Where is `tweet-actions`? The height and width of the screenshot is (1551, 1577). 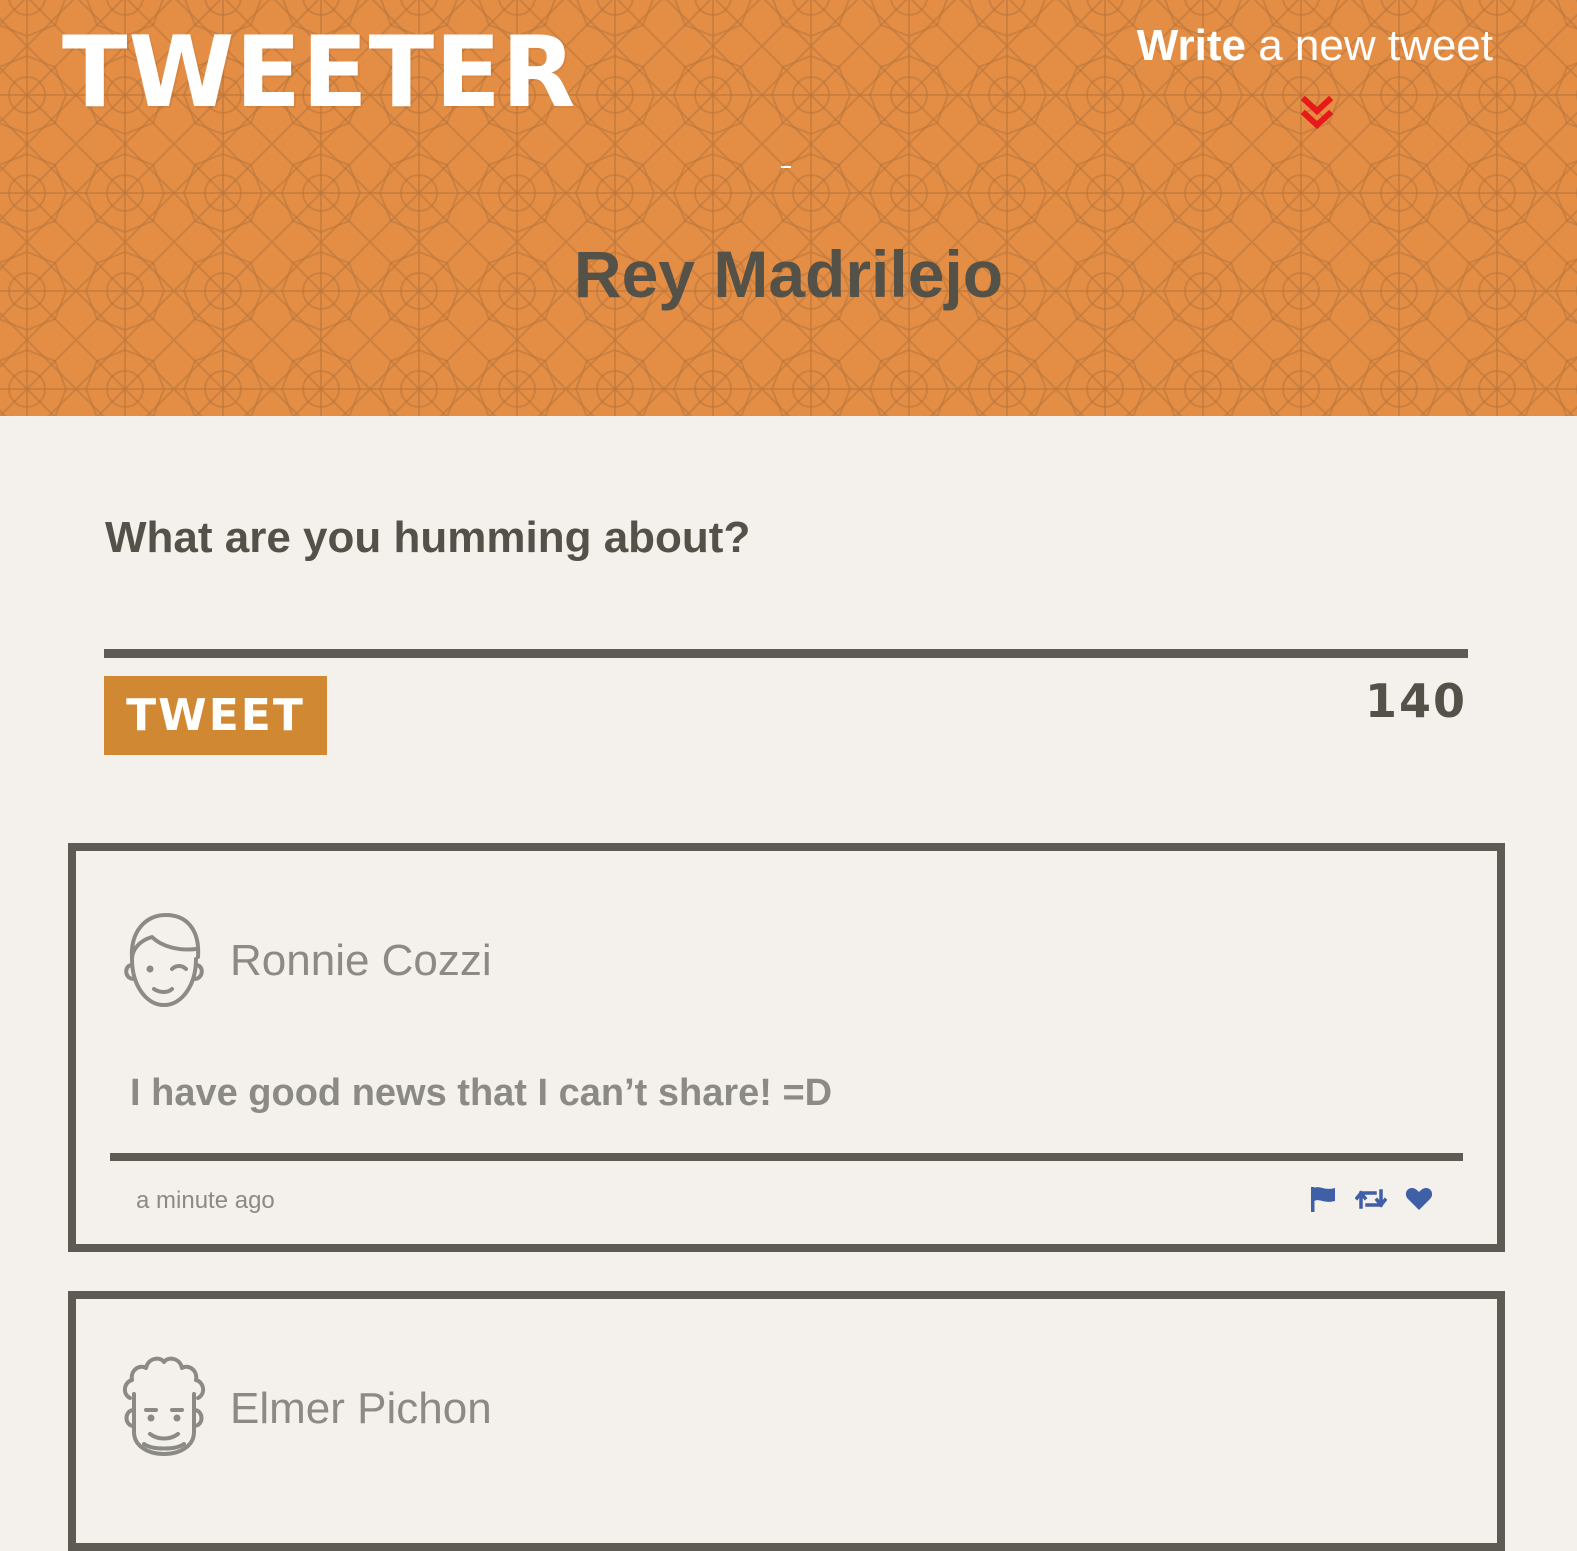 tweet-actions is located at coordinates (1371, 1199).